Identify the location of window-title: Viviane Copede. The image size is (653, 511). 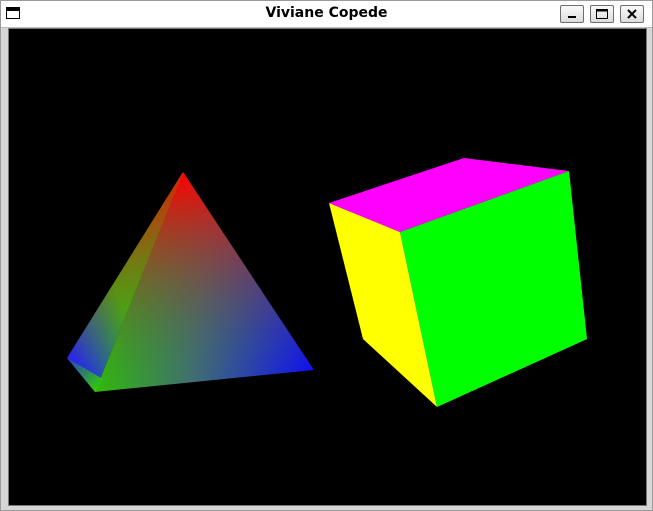
(326, 13).